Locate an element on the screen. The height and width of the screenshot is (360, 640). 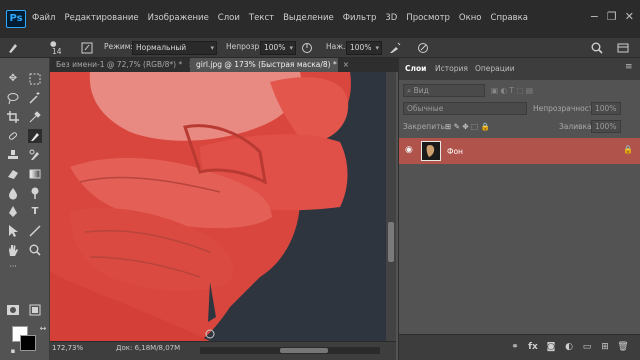
menu-window: Окно is located at coordinates (470, 18).